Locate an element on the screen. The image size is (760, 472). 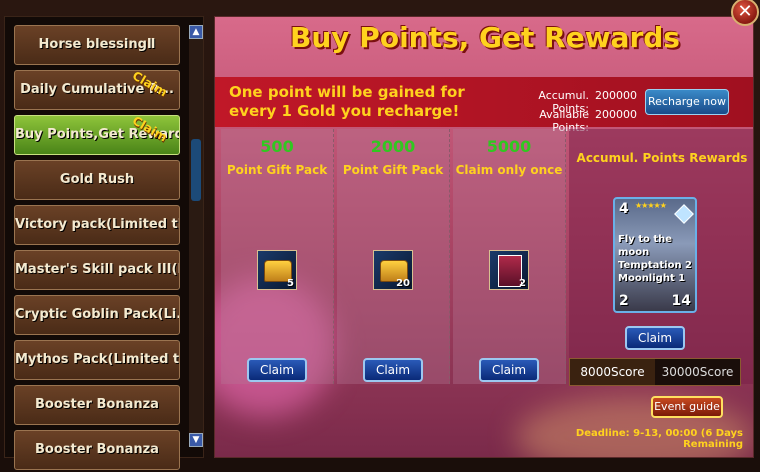
accum-points-value: 200000 is located at coordinates (616, 95).